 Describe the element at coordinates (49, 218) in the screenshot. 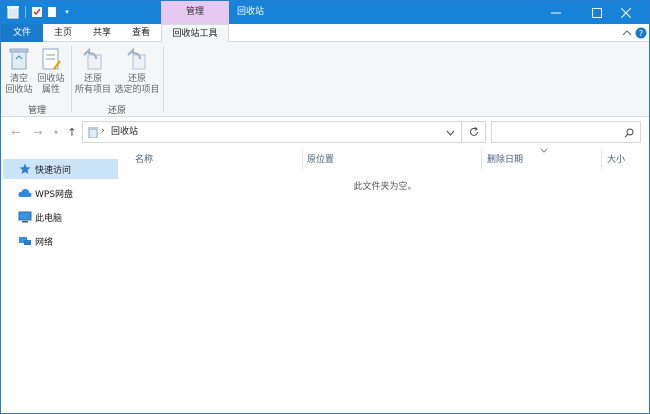

I see `nav-item-label: 此电脑` at that location.